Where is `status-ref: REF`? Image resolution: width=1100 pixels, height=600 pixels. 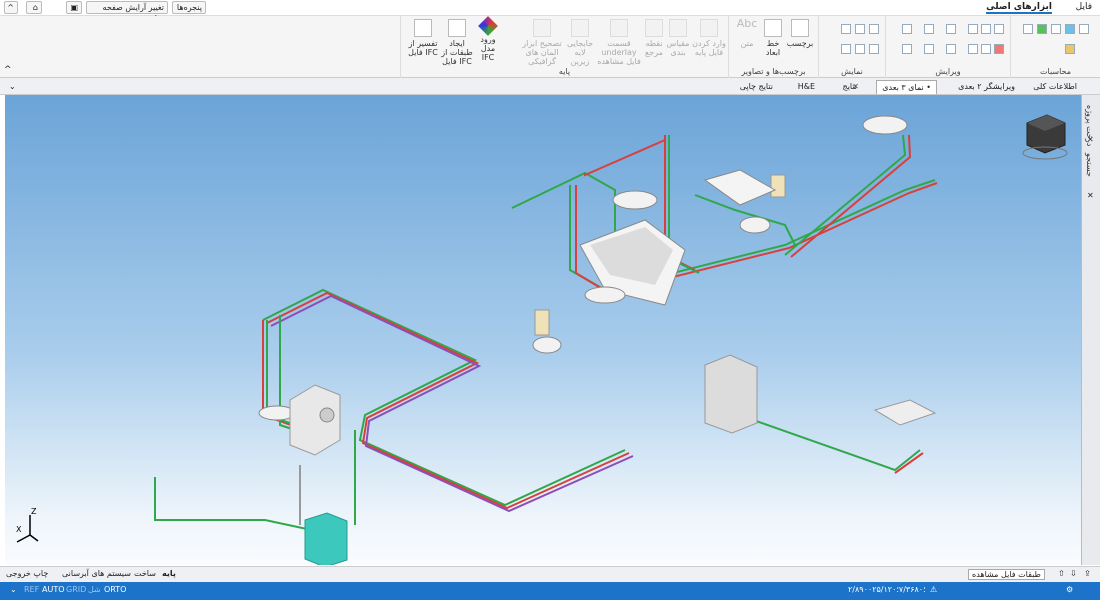
status-ref: REF is located at coordinates (31, 589).